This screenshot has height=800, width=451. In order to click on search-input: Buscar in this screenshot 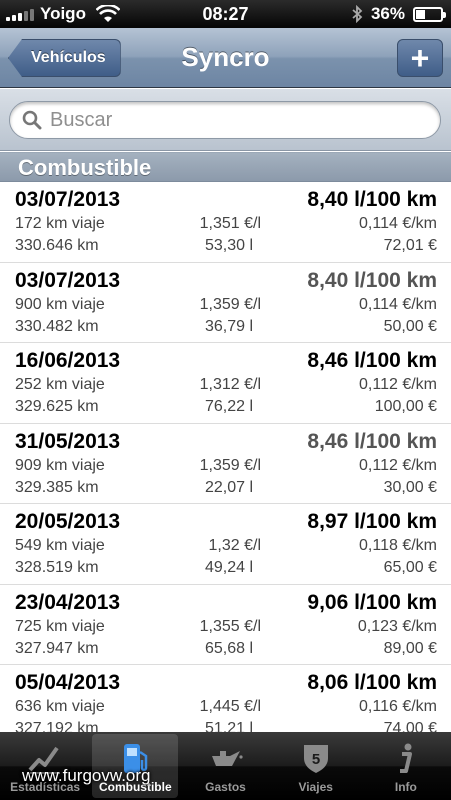, I will do `click(225, 120)`.